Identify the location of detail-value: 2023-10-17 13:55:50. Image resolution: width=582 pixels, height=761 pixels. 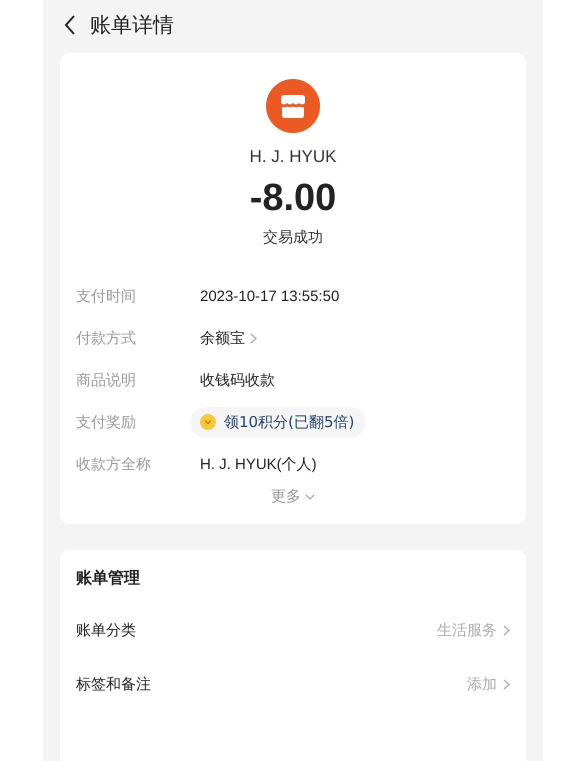
(270, 296).